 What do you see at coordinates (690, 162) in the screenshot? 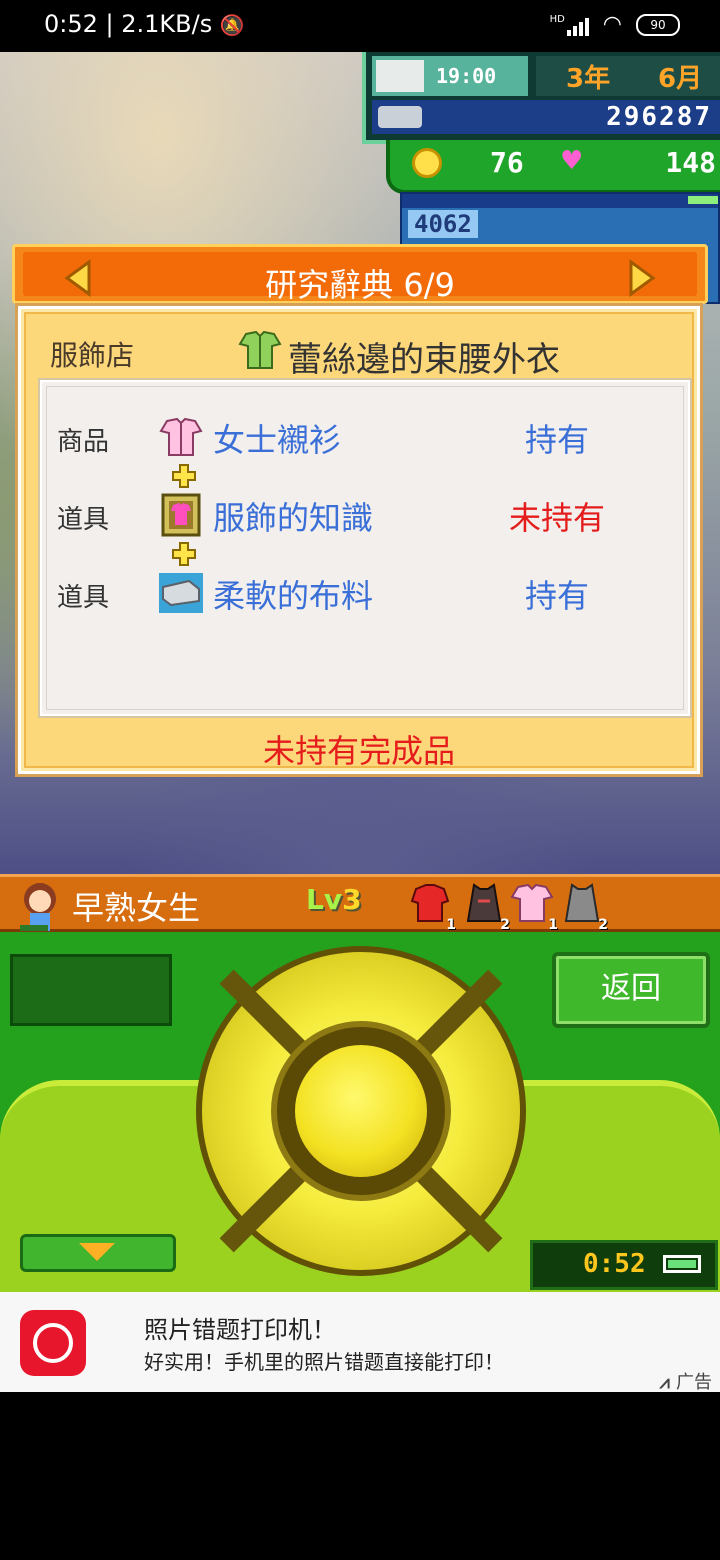
I see `heart-points: 148` at bounding box center [690, 162].